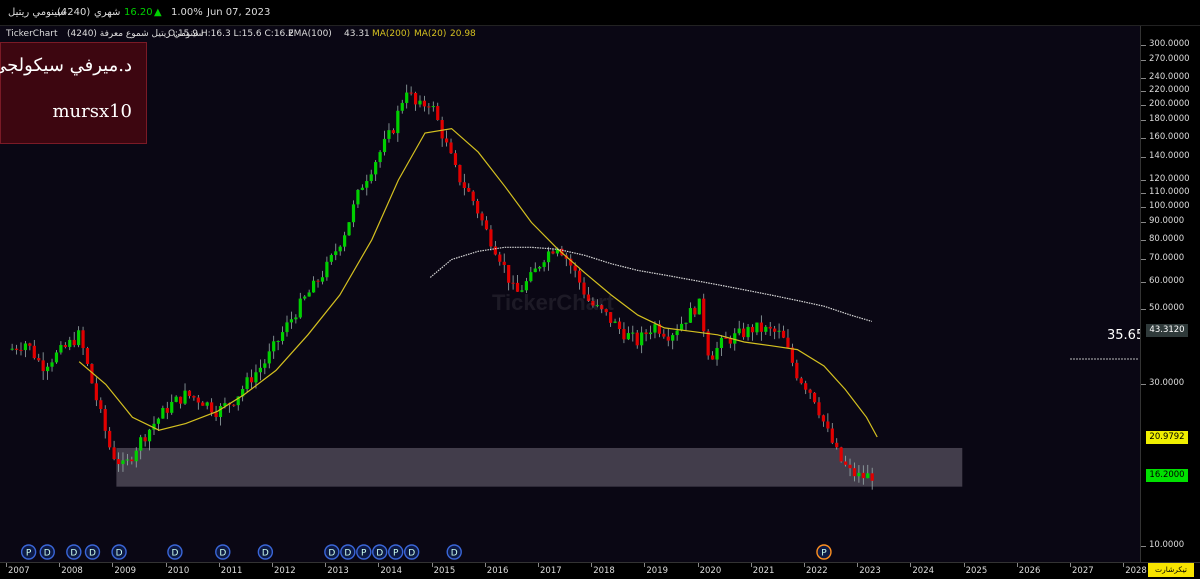 The image size is (1200, 579). I want to click on ema-label: EMA(100), so click(310, 34).